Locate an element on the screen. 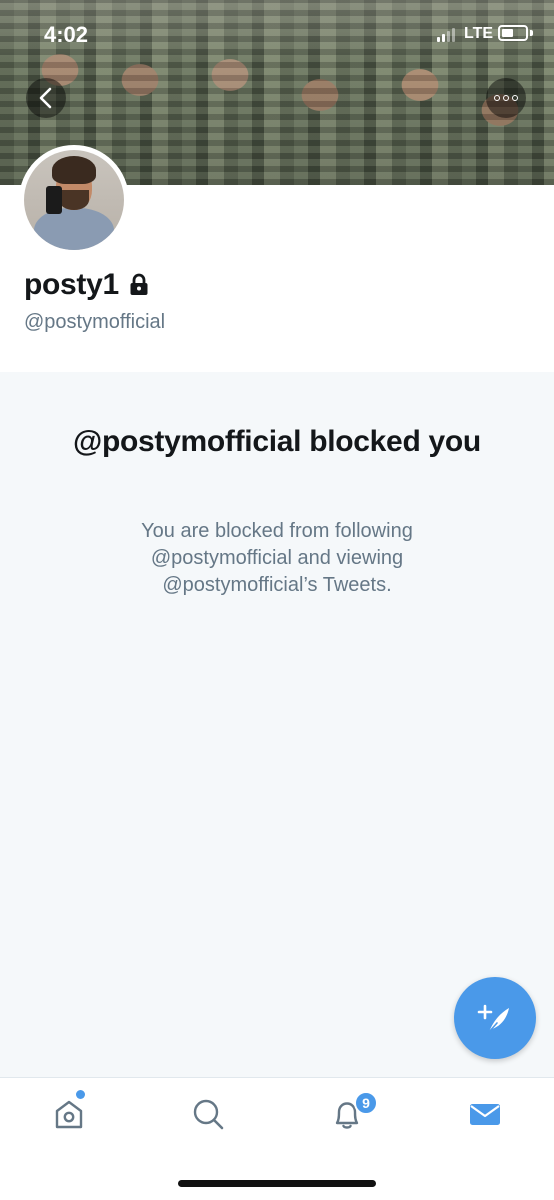  more-options-button is located at coordinates (506, 98).